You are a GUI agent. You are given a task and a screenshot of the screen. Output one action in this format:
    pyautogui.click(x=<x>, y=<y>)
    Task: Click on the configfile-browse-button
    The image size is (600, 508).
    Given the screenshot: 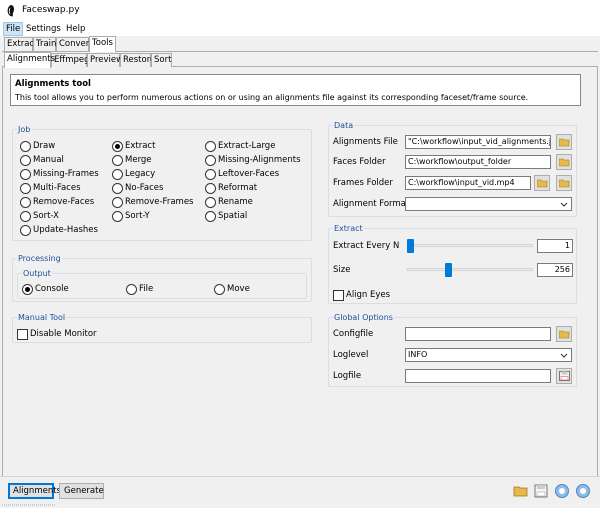 What is the action you would take?
    pyautogui.click(x=564, y=334)
    